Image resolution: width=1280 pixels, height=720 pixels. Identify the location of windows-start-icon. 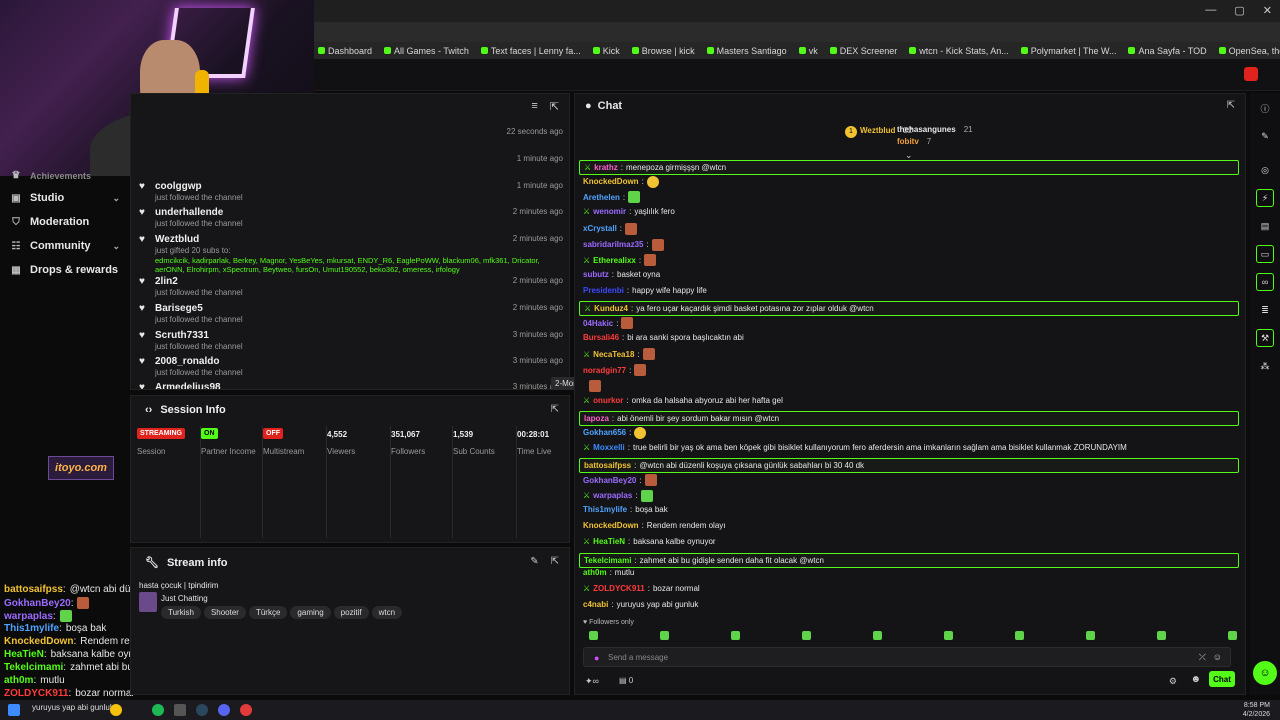
(14, 710).